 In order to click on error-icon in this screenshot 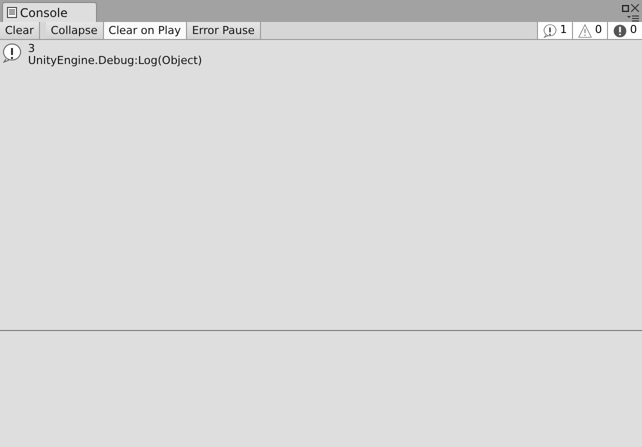, I will do `click(620, 31)`.